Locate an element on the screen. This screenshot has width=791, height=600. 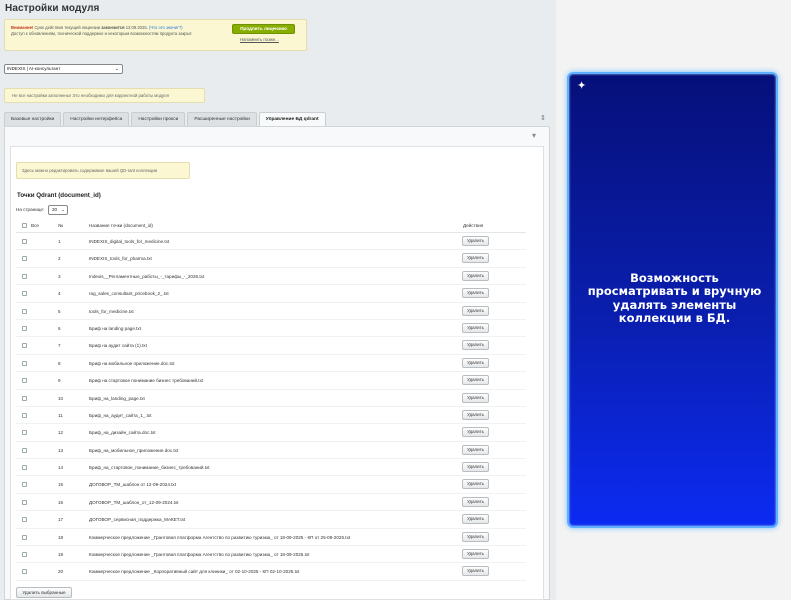
row-number: 15 is located at coordinates (61, 485).